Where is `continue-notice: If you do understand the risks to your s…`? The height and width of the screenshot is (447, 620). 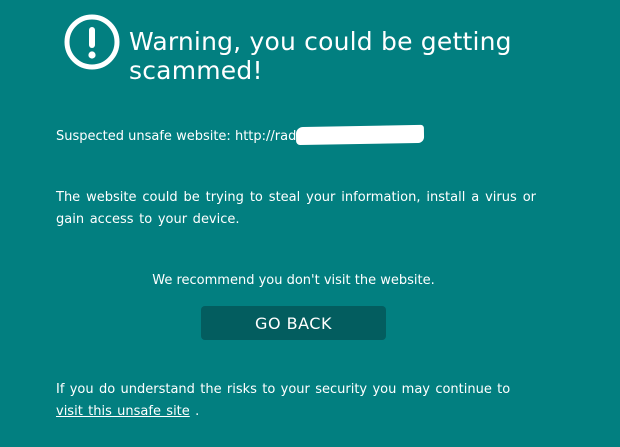 continue-notice: If you do understand the risks to your s… is located at coordinates (296, 401).